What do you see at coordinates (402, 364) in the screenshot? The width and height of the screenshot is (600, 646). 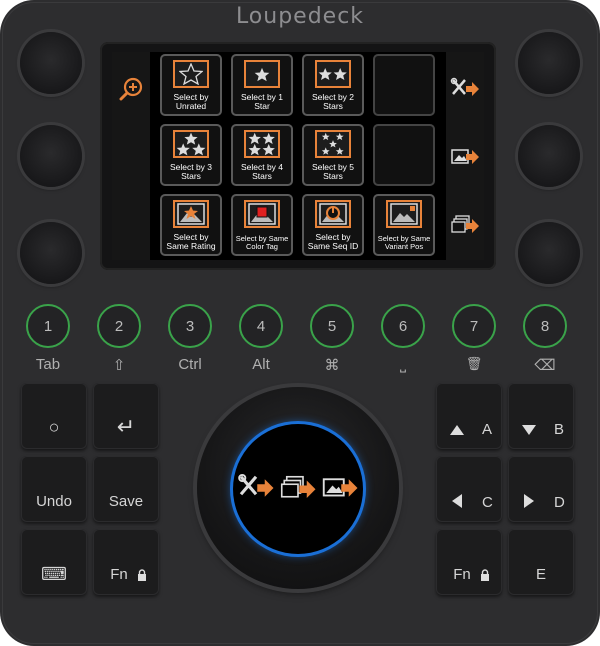 I see `label-space: ⎵` at bounding box center [402, 364].